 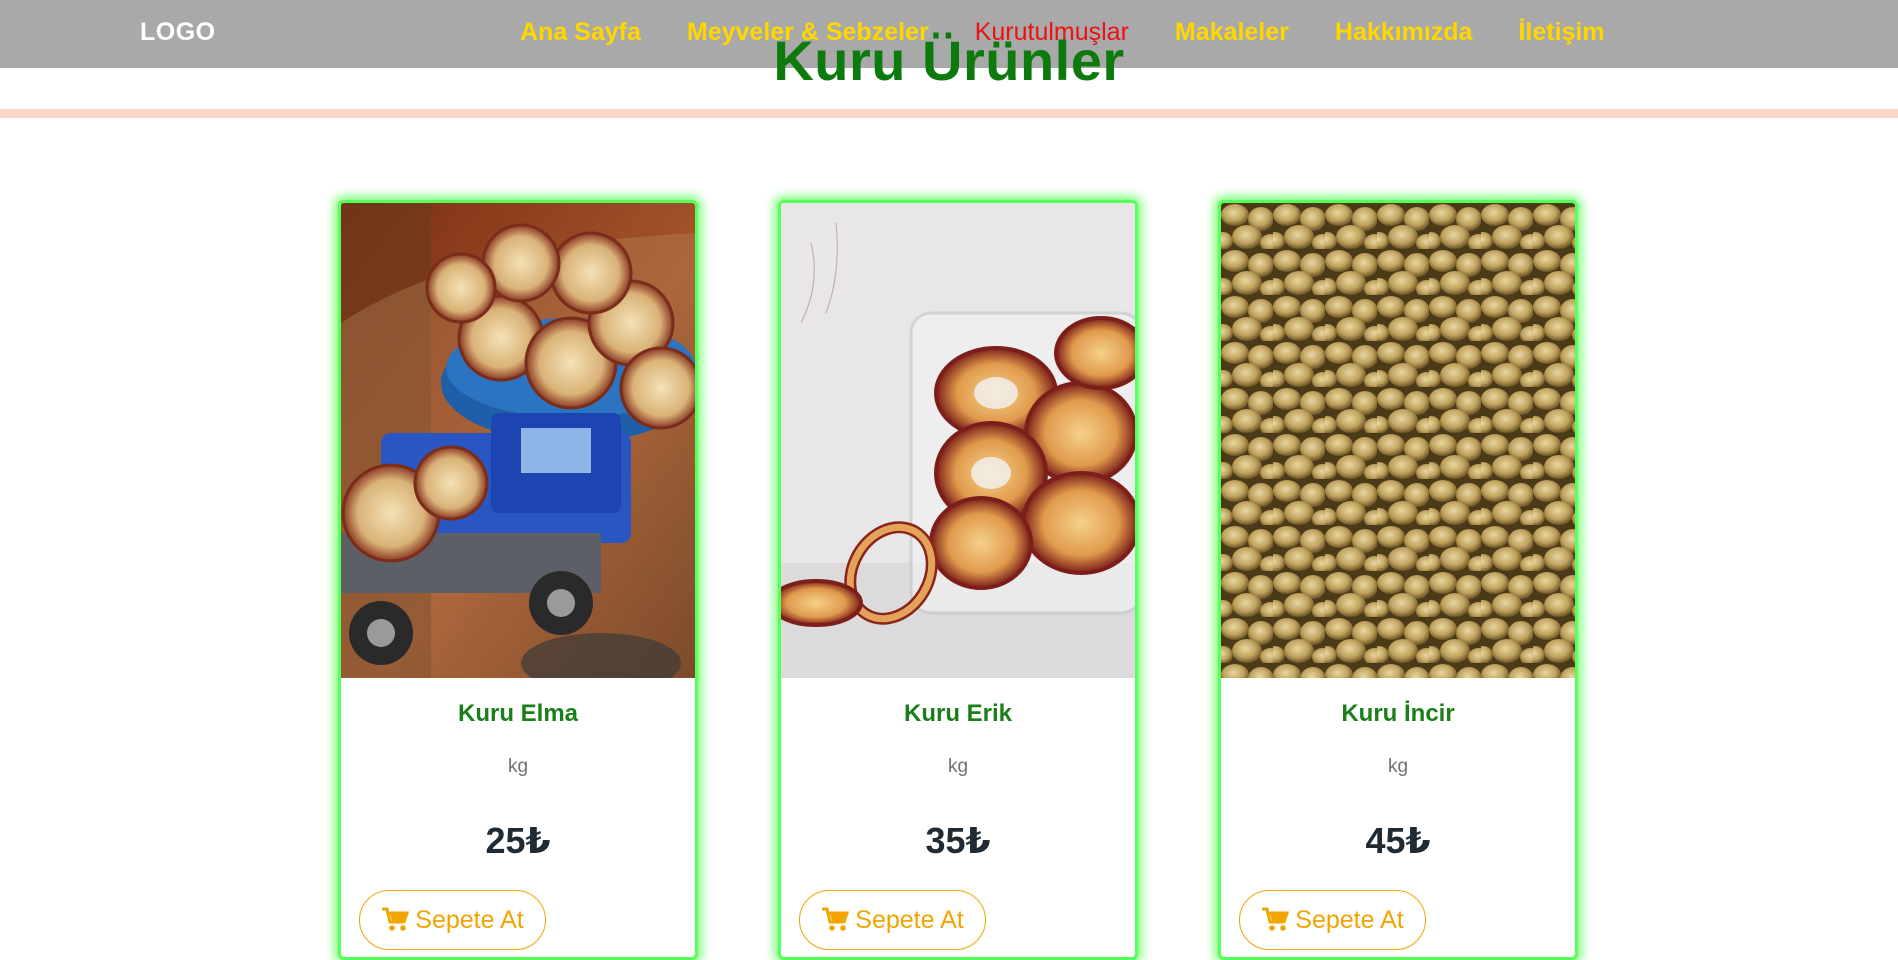 What do you see at coordinates (958, 713) in the screenshot?
I see `product-name: Kuru Erik` at bounding box center [958, 713].